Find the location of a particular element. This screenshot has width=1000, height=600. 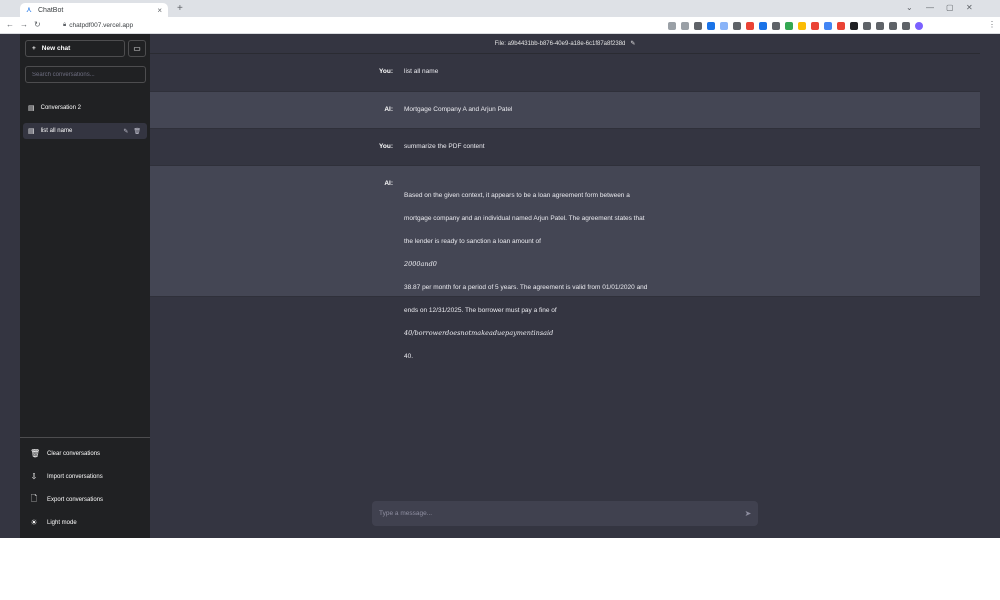

message-line-math: 40/borrowerdoesnotmakeaduepaymentinsaid is located at coordinates (479, 332).